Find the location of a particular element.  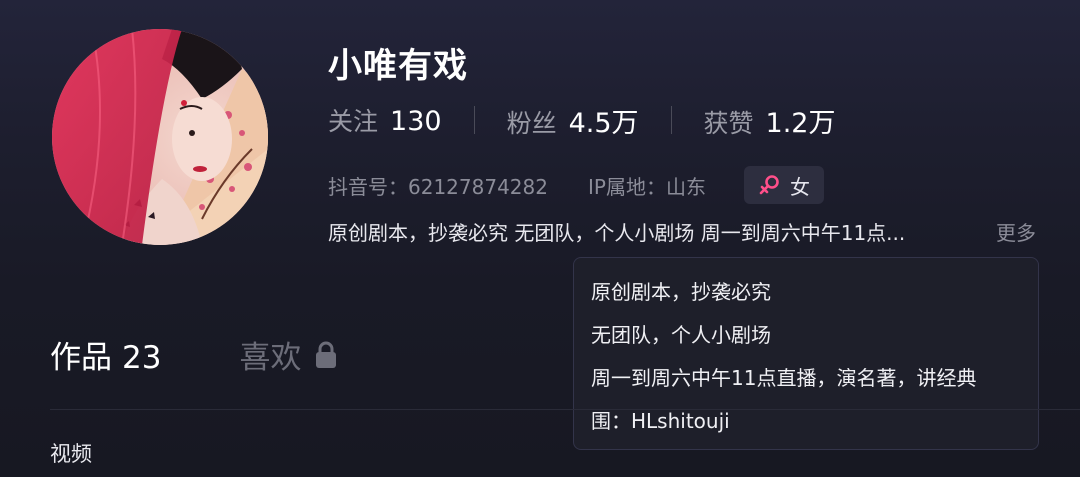

stat-value: 4.5万 is located at coordinates (603, 123).